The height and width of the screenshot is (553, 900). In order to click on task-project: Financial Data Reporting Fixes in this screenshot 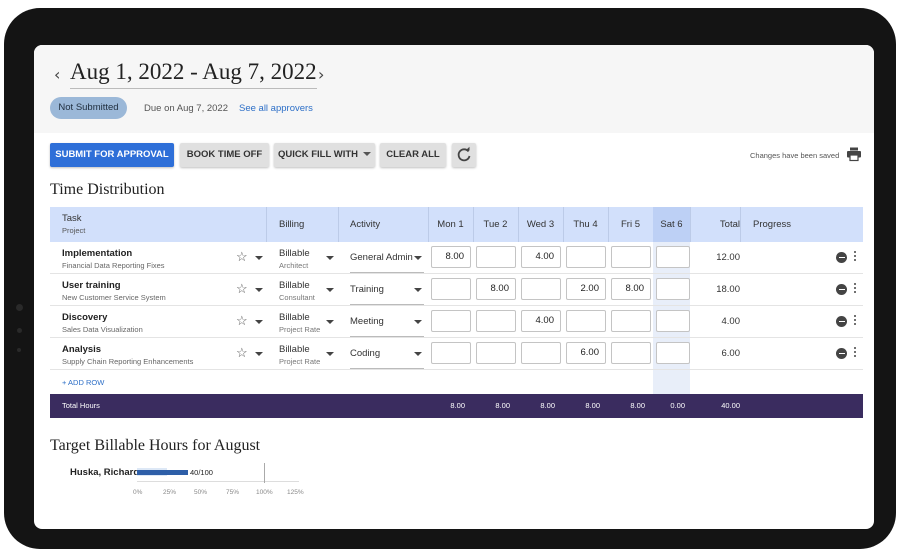, I will do `click(113, 265)`.